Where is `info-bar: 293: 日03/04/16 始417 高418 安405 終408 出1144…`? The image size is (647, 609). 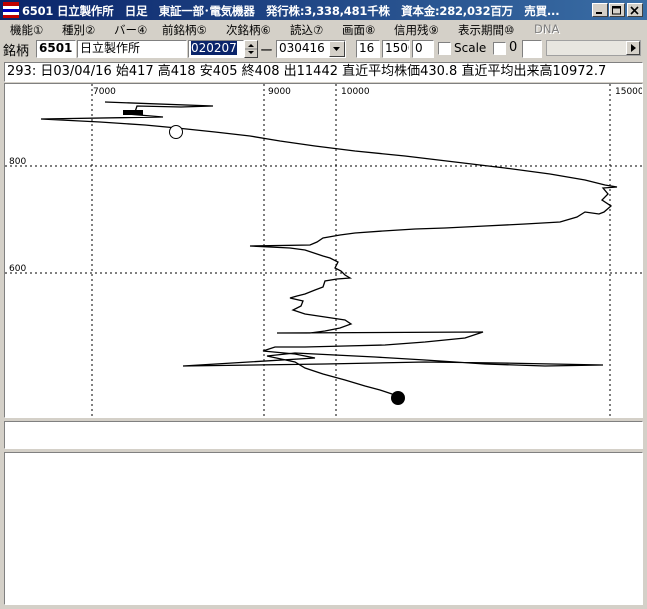
info-bar: 293: 日03/04/16 始417 高418 安405 終408 出1144… is located at coordinates (323, 72).